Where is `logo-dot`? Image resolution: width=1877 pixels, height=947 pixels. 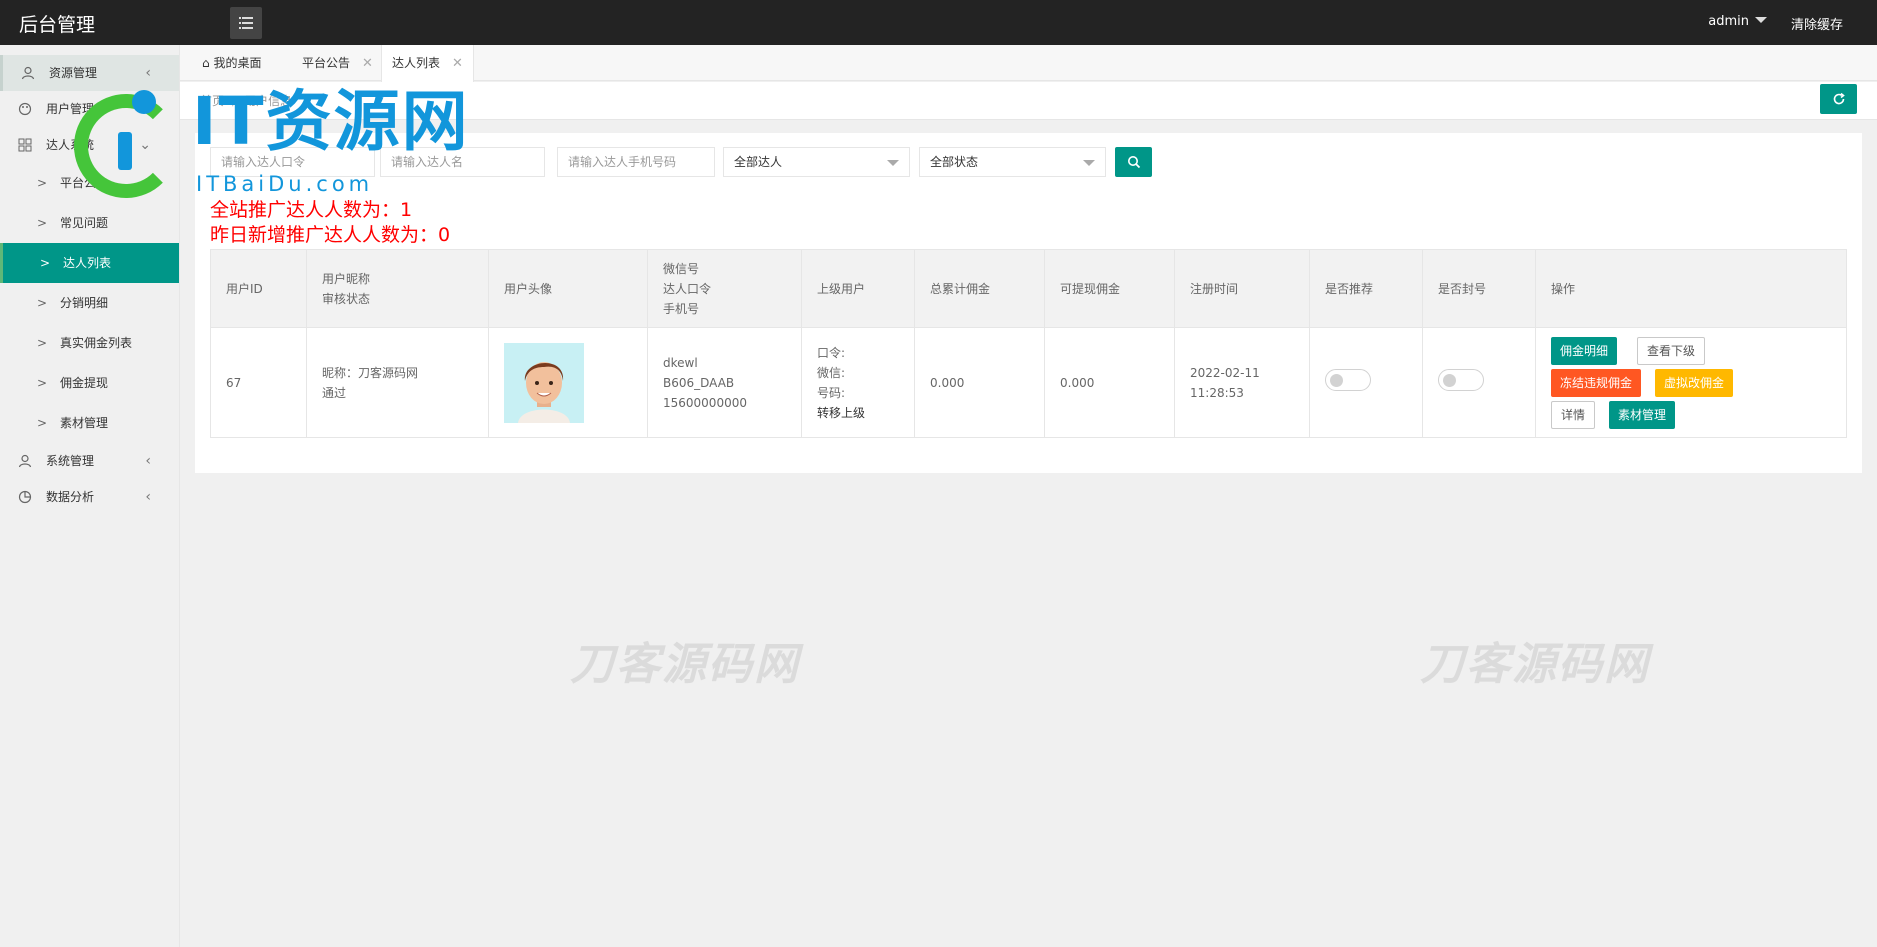
logo-dot is located at coordinates (144, 102).